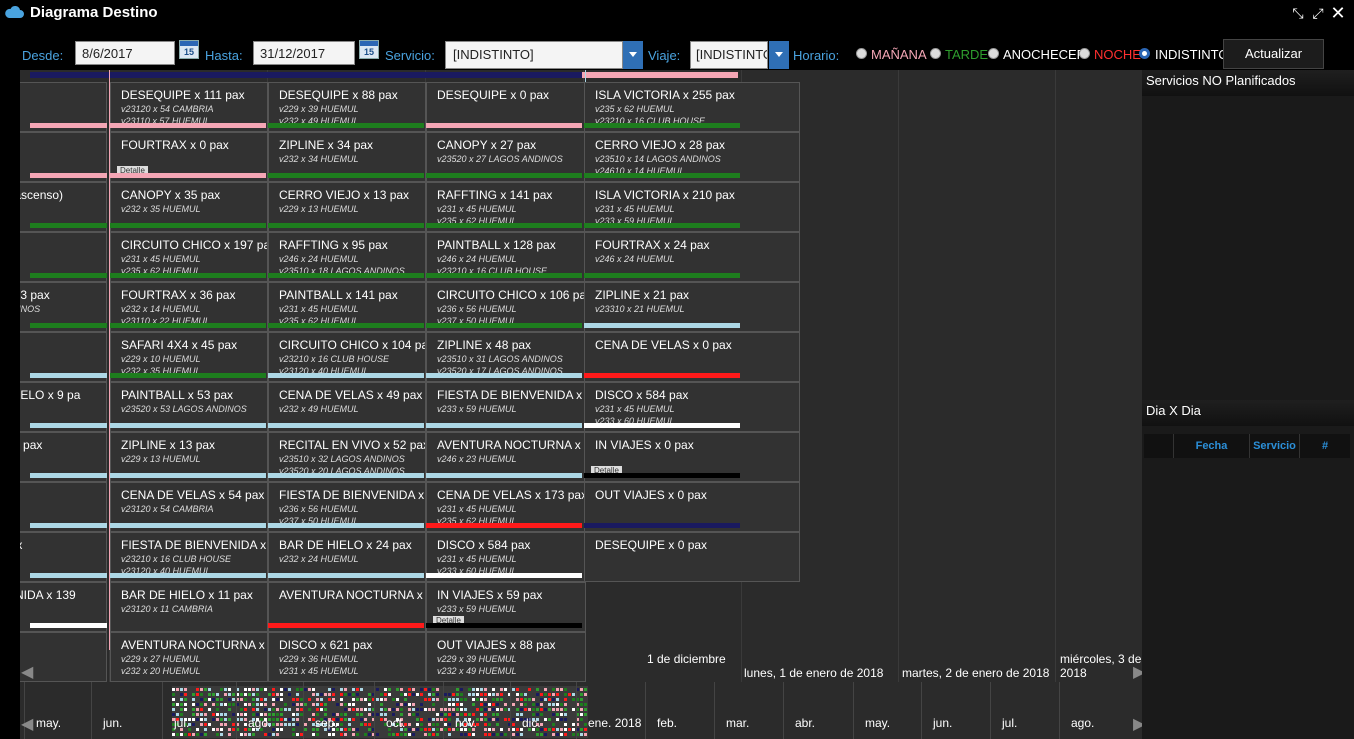 This screenshot has width=1354, height=739. I want to click on close-icon: ✕, so click(1338, 13).